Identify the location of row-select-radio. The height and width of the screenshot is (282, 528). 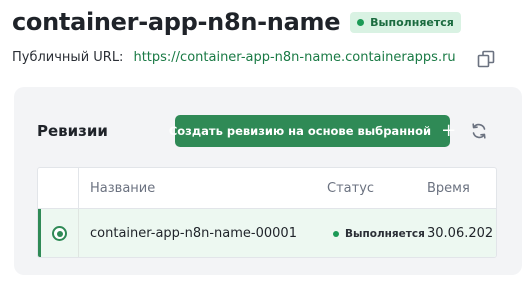
(59, 233).